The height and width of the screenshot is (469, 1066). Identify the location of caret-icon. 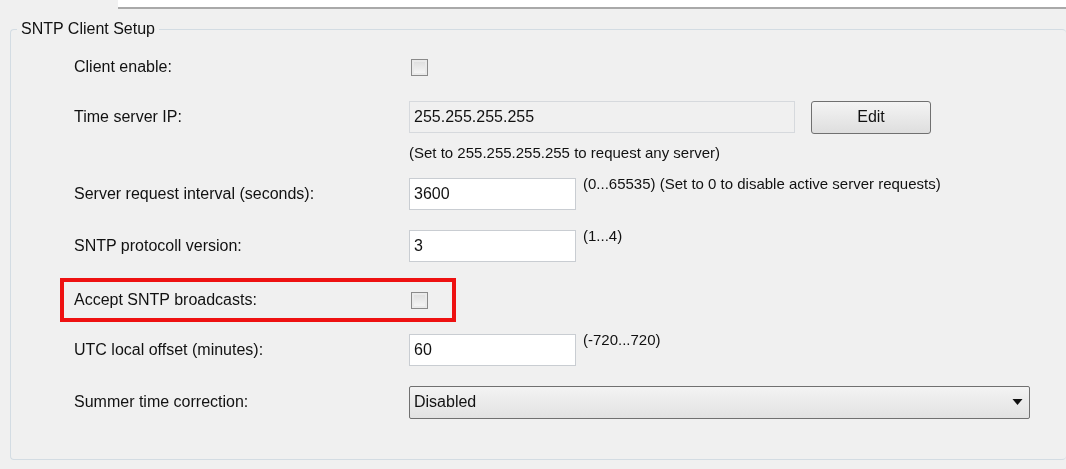
(1017, 402).